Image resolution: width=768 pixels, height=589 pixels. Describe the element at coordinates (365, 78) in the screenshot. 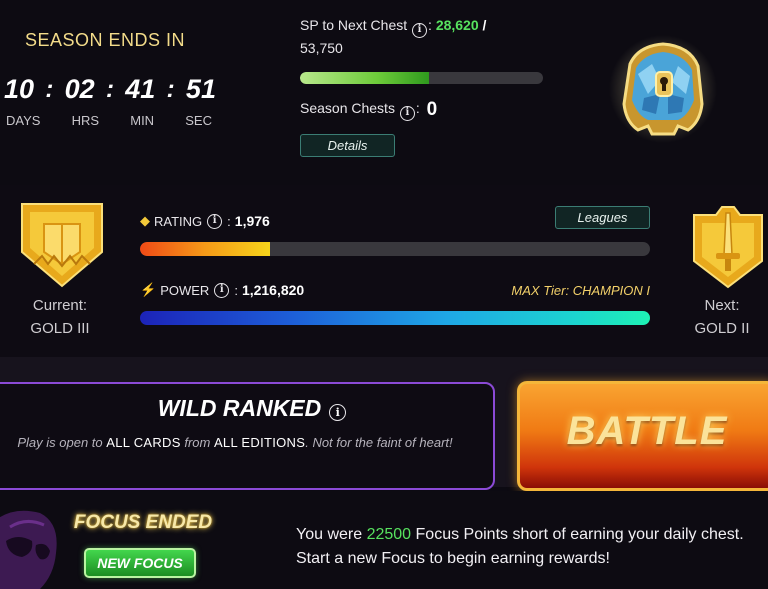

I see `sp-progress-fill` at that location.